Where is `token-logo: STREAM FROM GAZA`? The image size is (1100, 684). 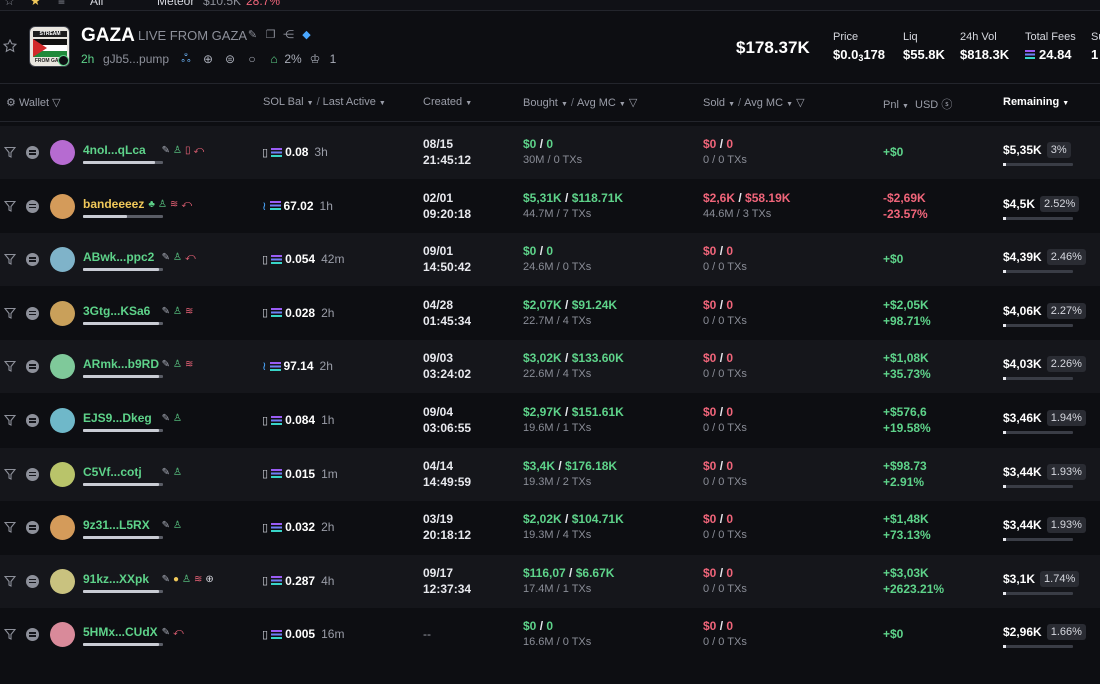 token-logo: STREAM FROM GAZA is located at coordinates (49, 46).